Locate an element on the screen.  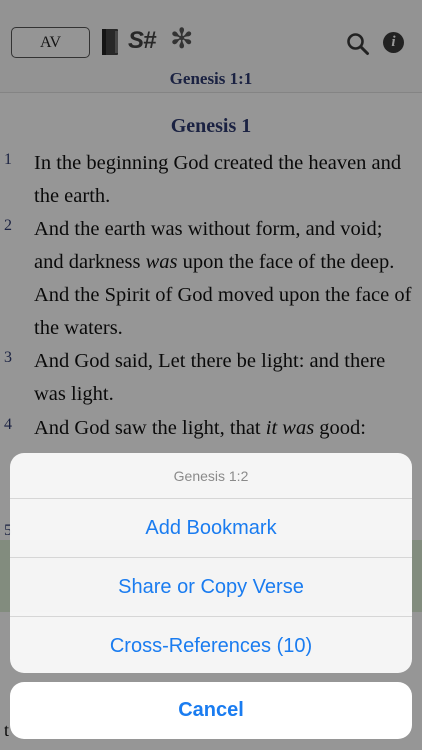
add-bookmark-button: Add Bookmark is located at coordinates (211, 528).